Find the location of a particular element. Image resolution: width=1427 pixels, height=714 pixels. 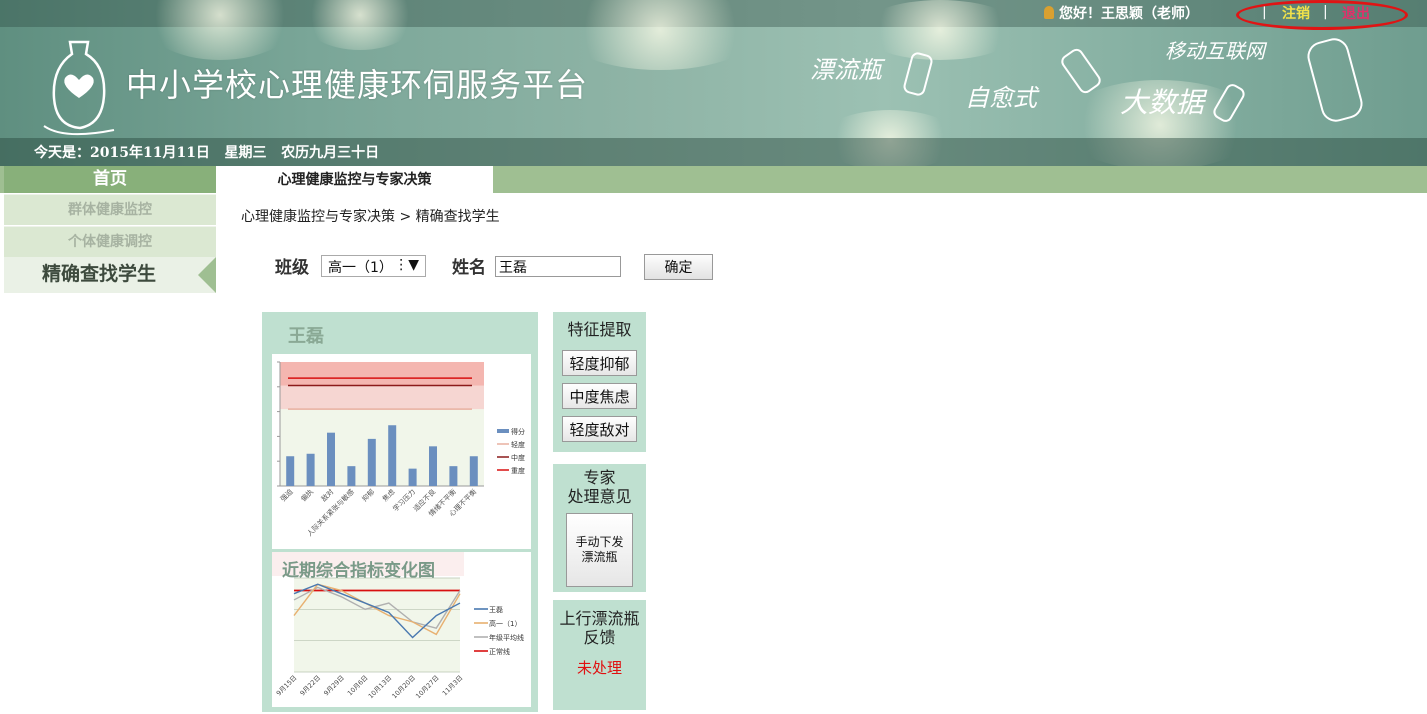

active-arrow-icon is located at coordinates (207, 275).